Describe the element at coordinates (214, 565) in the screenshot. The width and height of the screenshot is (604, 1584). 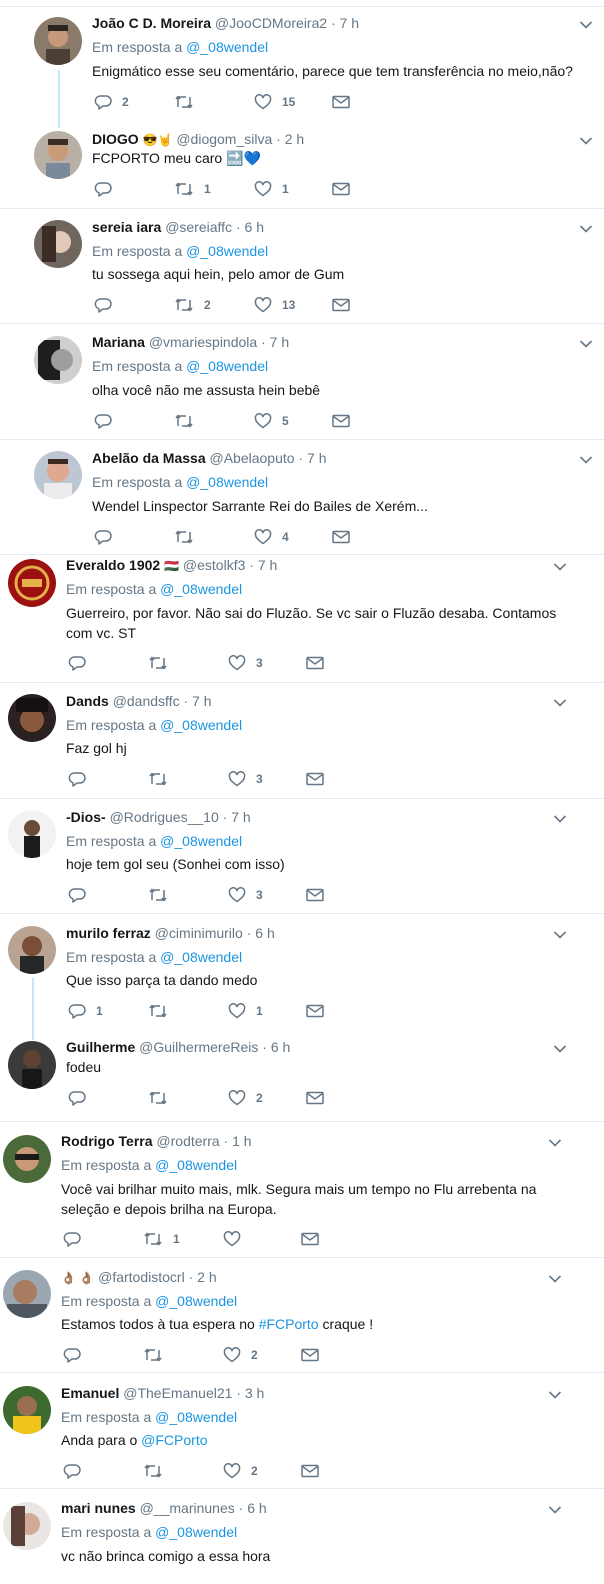
I see `username: @estolkf3` at that location.